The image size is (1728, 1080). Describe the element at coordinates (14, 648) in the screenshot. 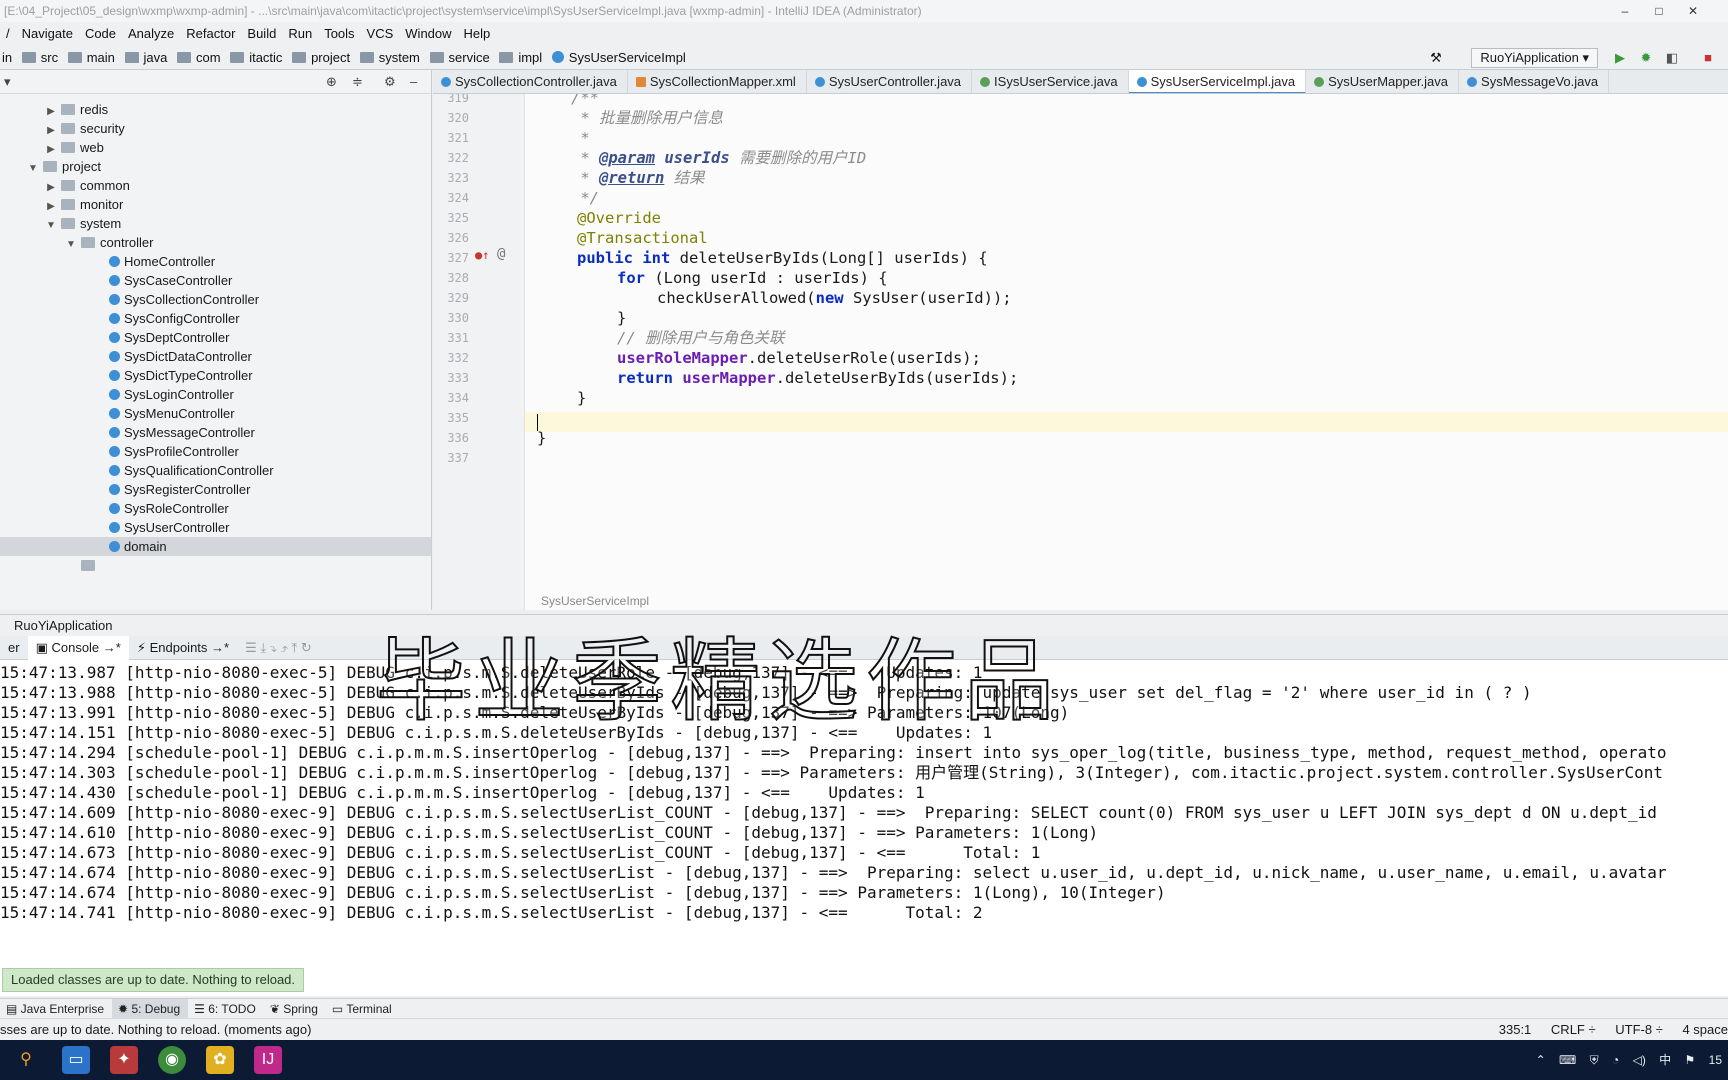

I see `tab-debugger: er` at that location.